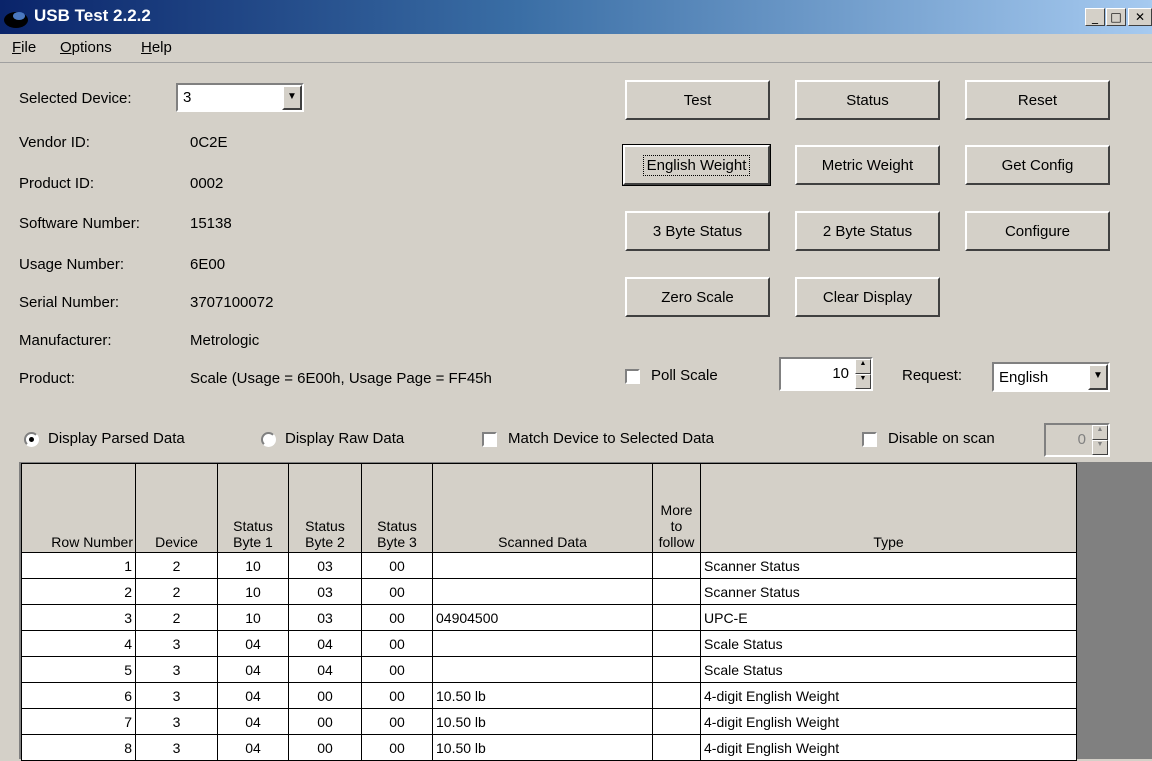  What do you see at coordinates (156, 47) in the screenshot?
I see `menu-help: Help` at bounding box center [156, 47].